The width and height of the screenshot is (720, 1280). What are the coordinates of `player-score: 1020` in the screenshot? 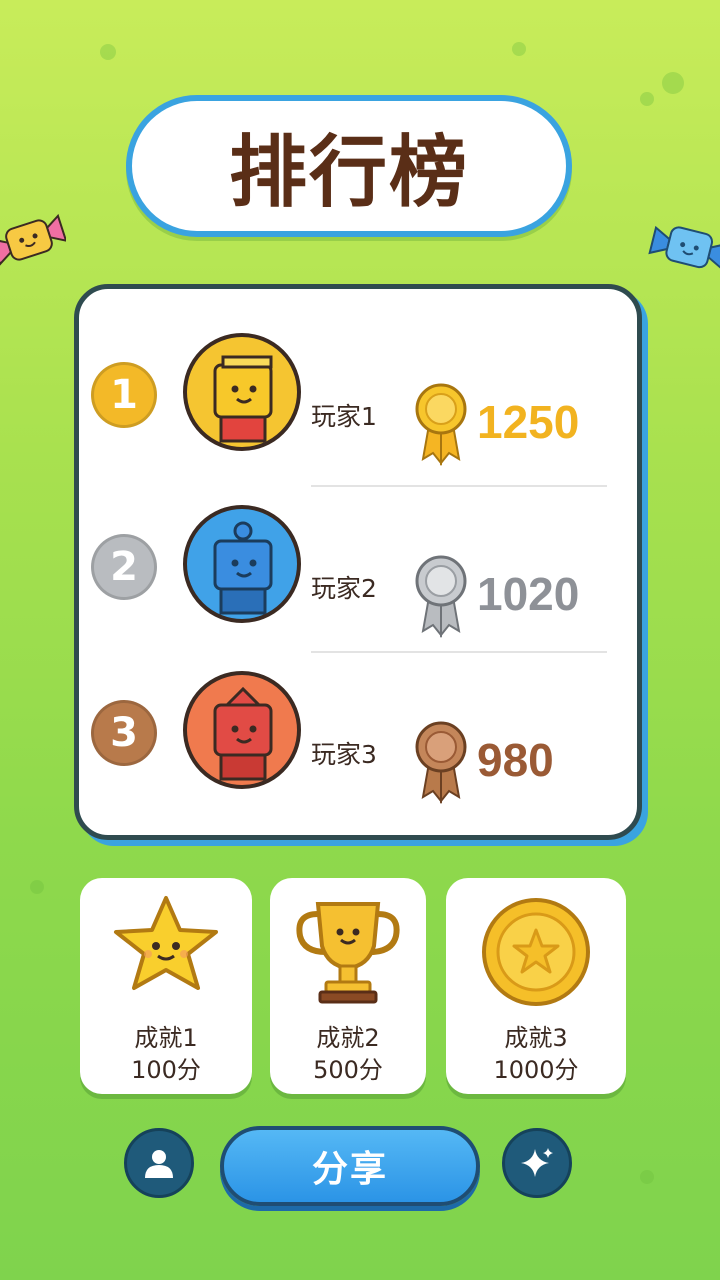 It's located at (528, 594).